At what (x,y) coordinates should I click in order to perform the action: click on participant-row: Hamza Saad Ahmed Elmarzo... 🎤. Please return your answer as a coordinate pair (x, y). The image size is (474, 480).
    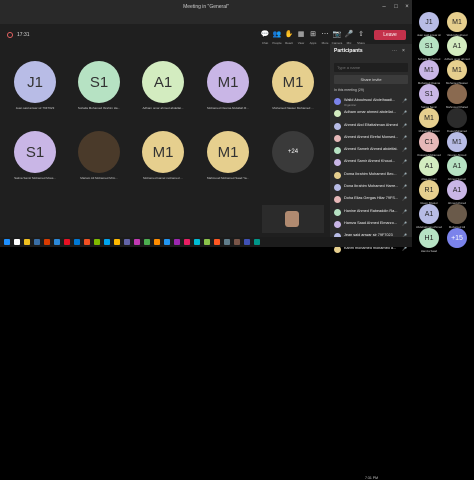
    Looking at the image, I should click on (371, 225).